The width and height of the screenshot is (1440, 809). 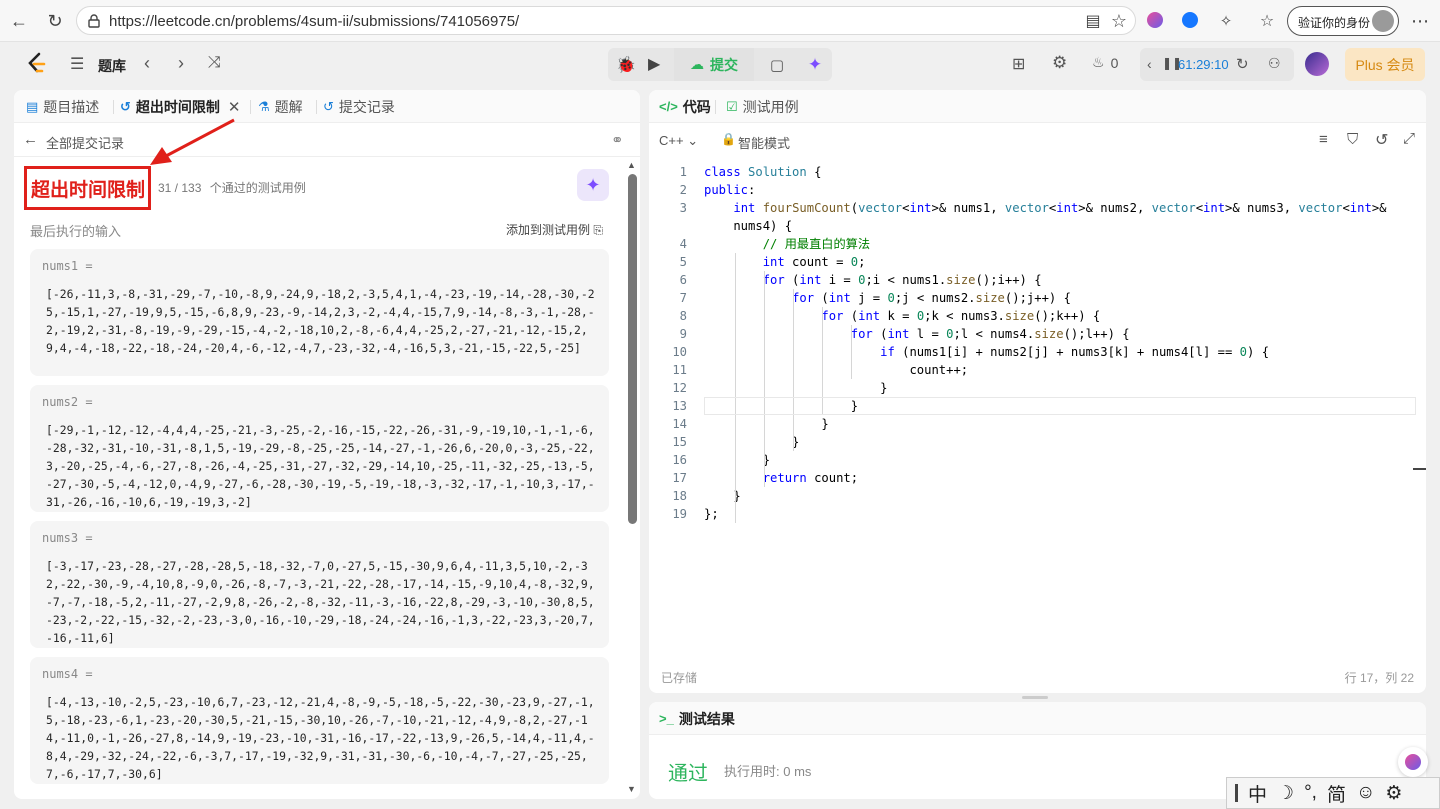 What do you see at coordinates (679, 514) in the screenshot?
I see `line-number: 19` at bounding box center [679, 514].